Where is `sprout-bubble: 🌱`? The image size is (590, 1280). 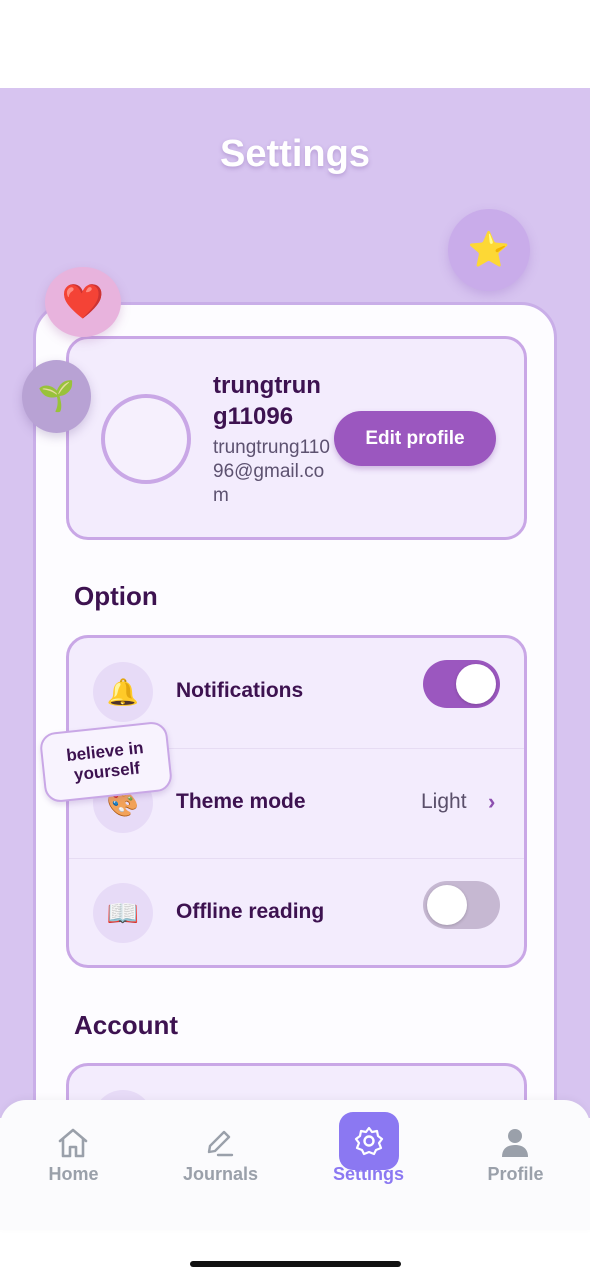
sprout-bubble: 🌱 is located at coordinates (56, 396).